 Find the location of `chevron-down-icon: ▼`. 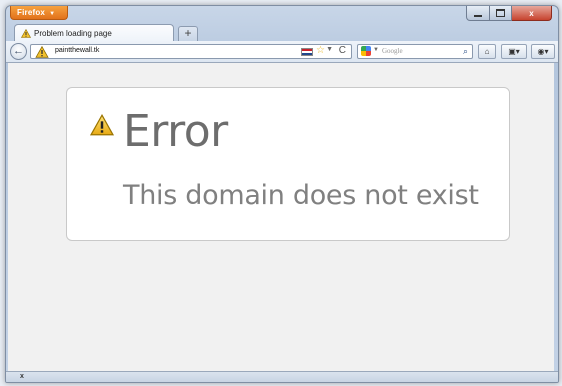

chevron-down-icon: ▼ is located at coordinates (52, 14).